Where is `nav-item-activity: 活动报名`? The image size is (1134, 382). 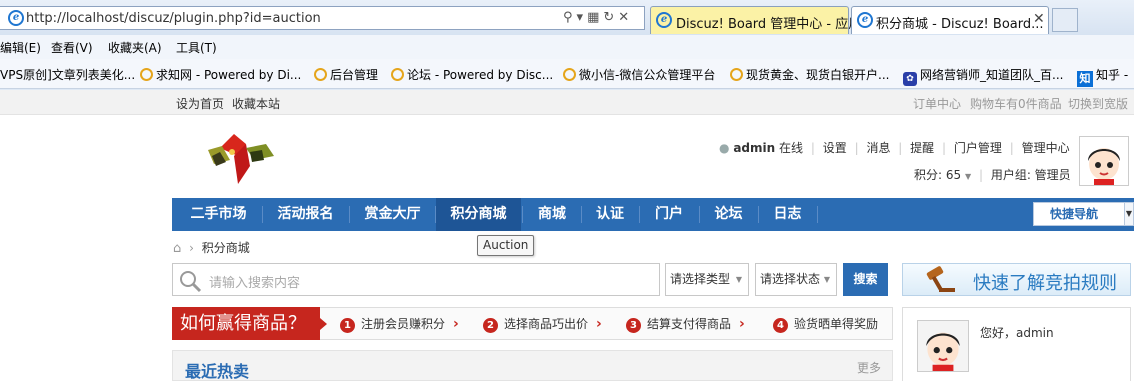 nav-item-activity: 活动报名 is located at coordinates (305, 214).